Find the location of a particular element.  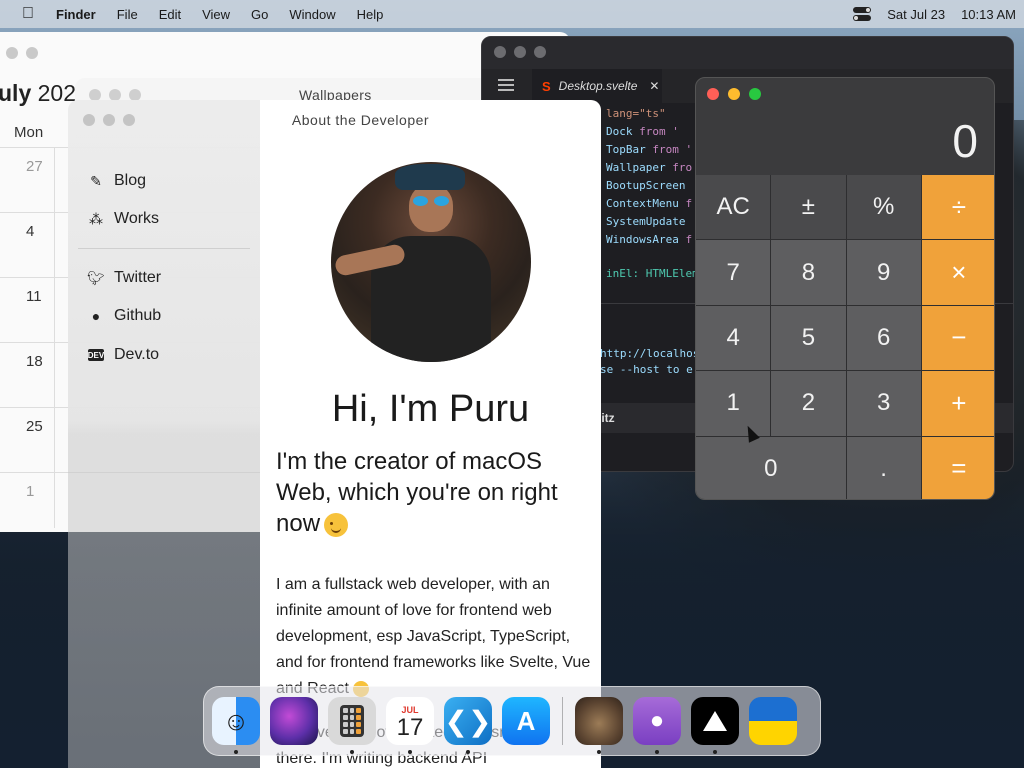

sidebar-item-blog: ✎ Blog is located at coordinates (117, 181).